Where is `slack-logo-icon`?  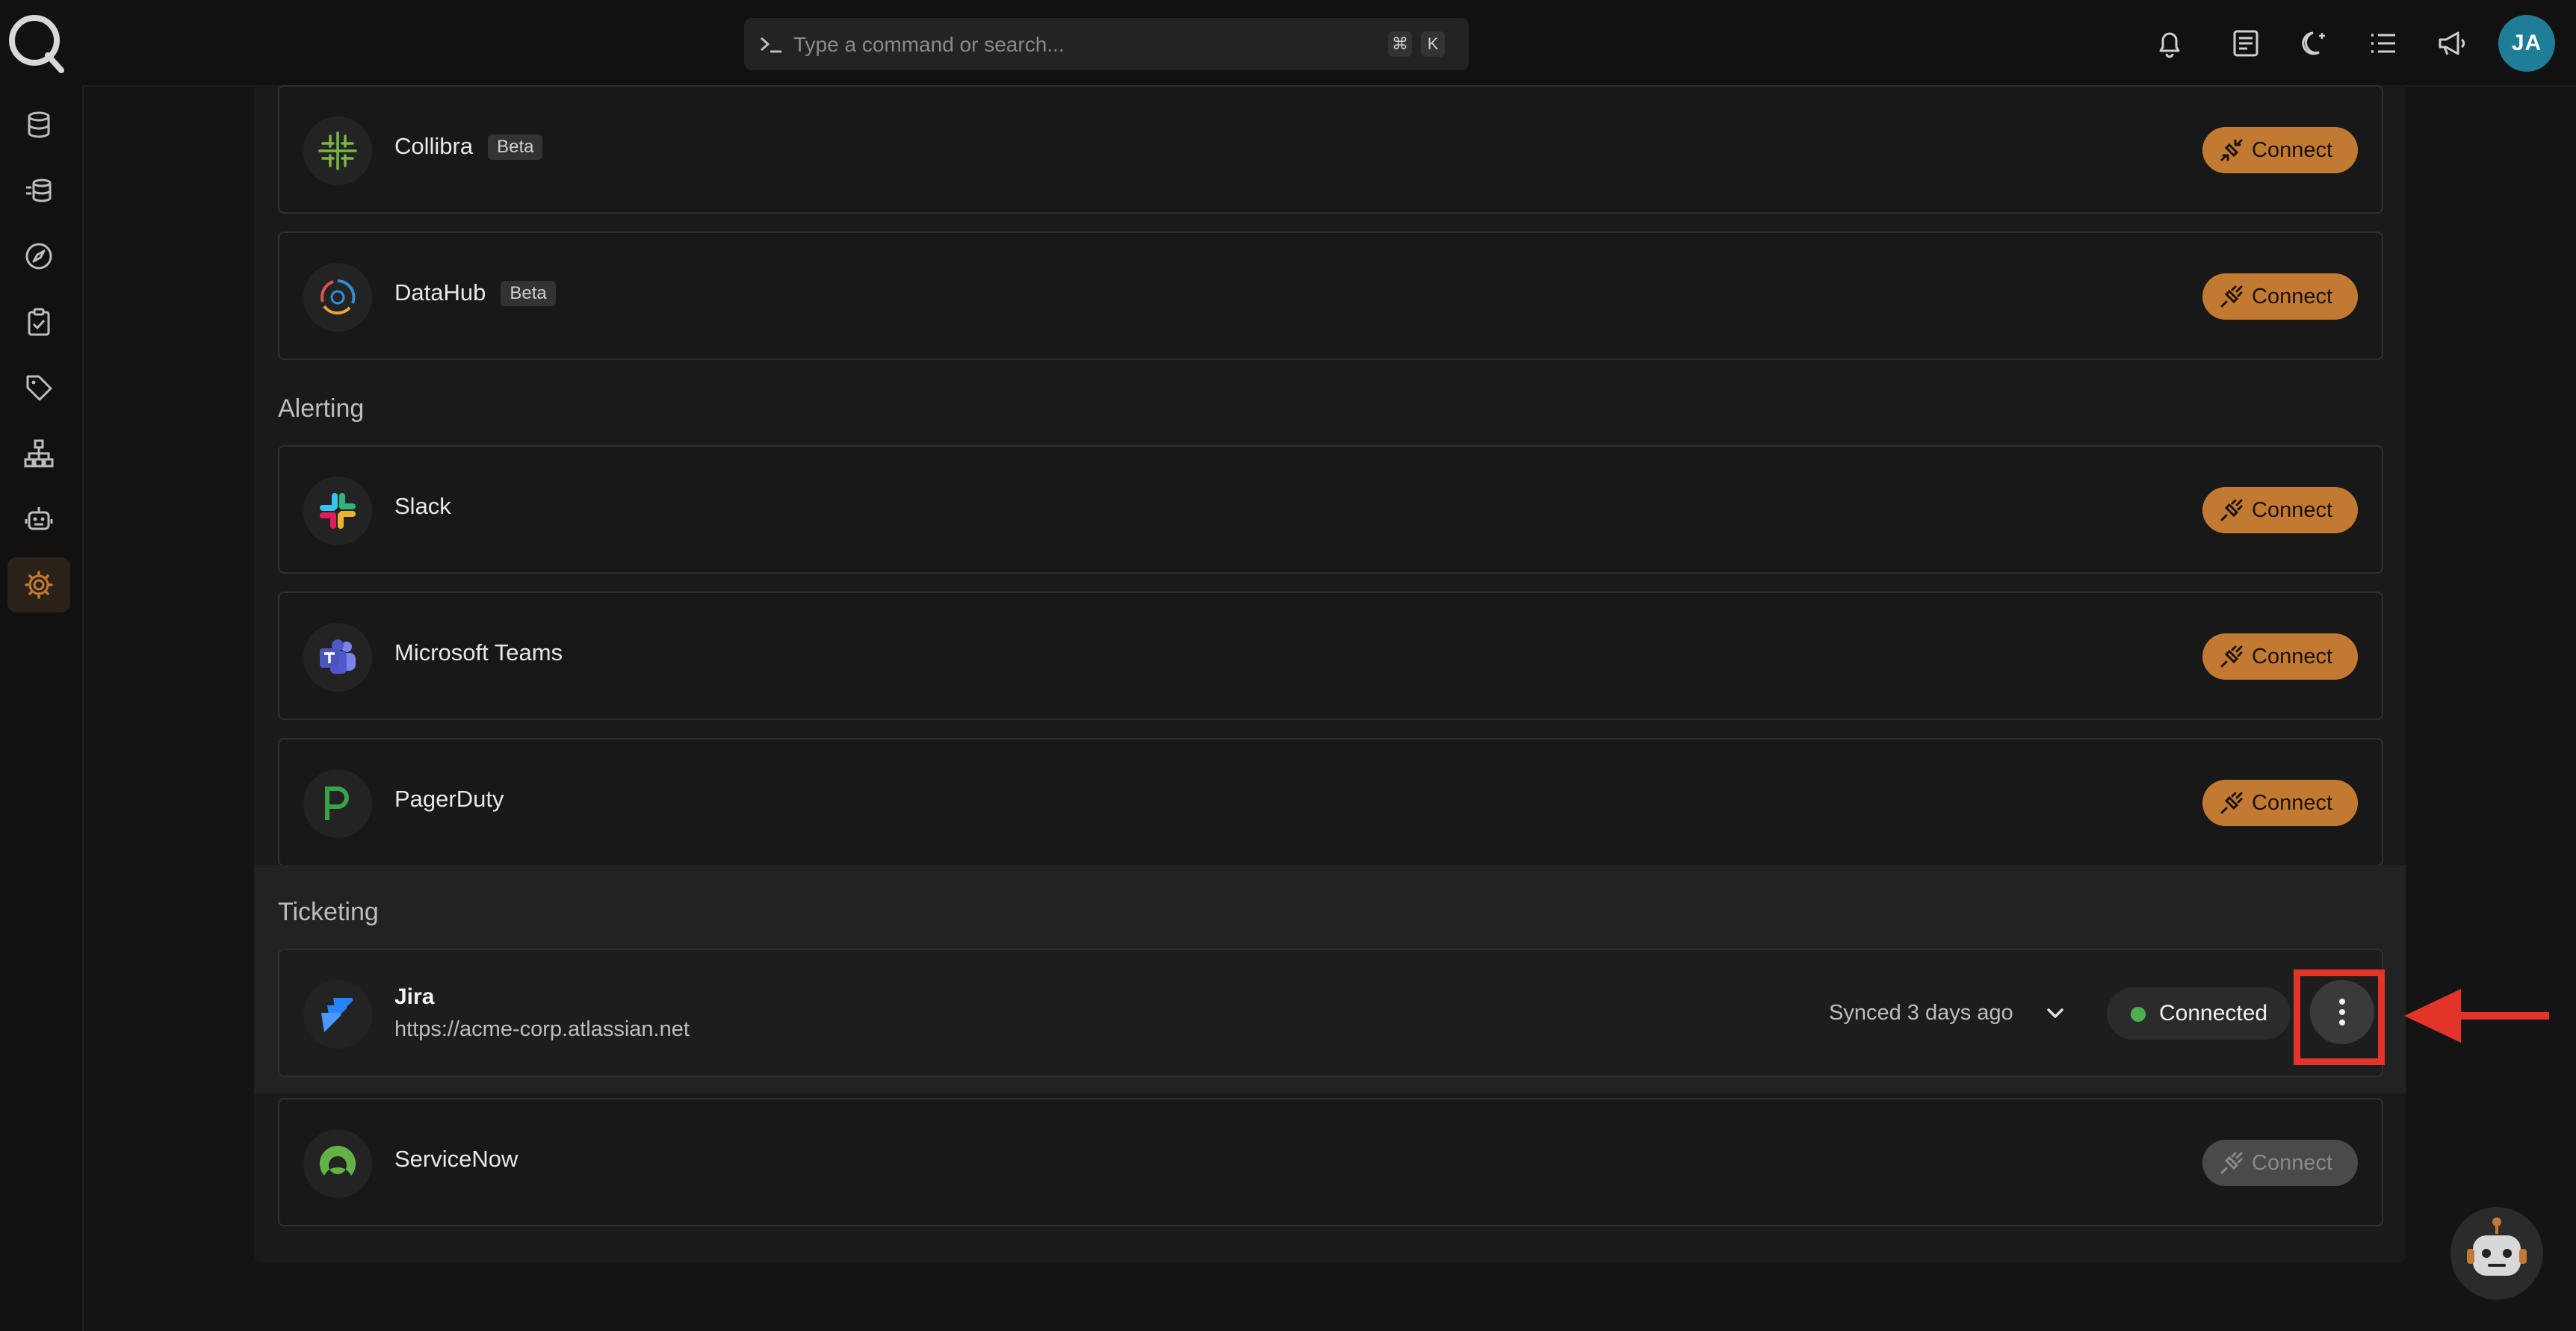
slack-logo-icon is located at coordinates (338, 511).